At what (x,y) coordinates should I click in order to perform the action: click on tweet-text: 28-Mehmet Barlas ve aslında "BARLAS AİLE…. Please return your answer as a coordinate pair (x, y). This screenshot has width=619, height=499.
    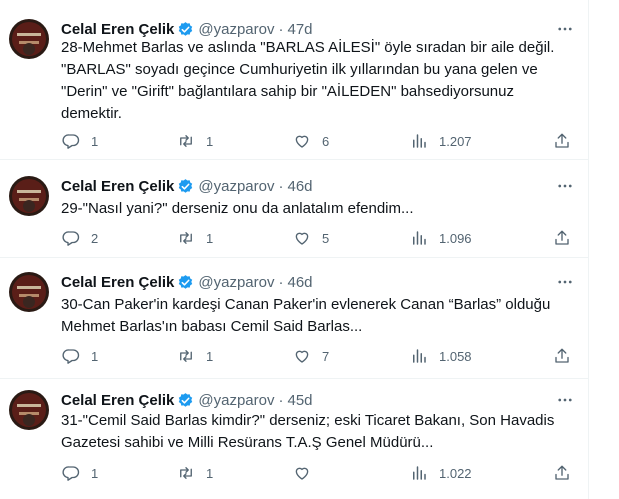
    Looking at the image, I should click on (308, 80).